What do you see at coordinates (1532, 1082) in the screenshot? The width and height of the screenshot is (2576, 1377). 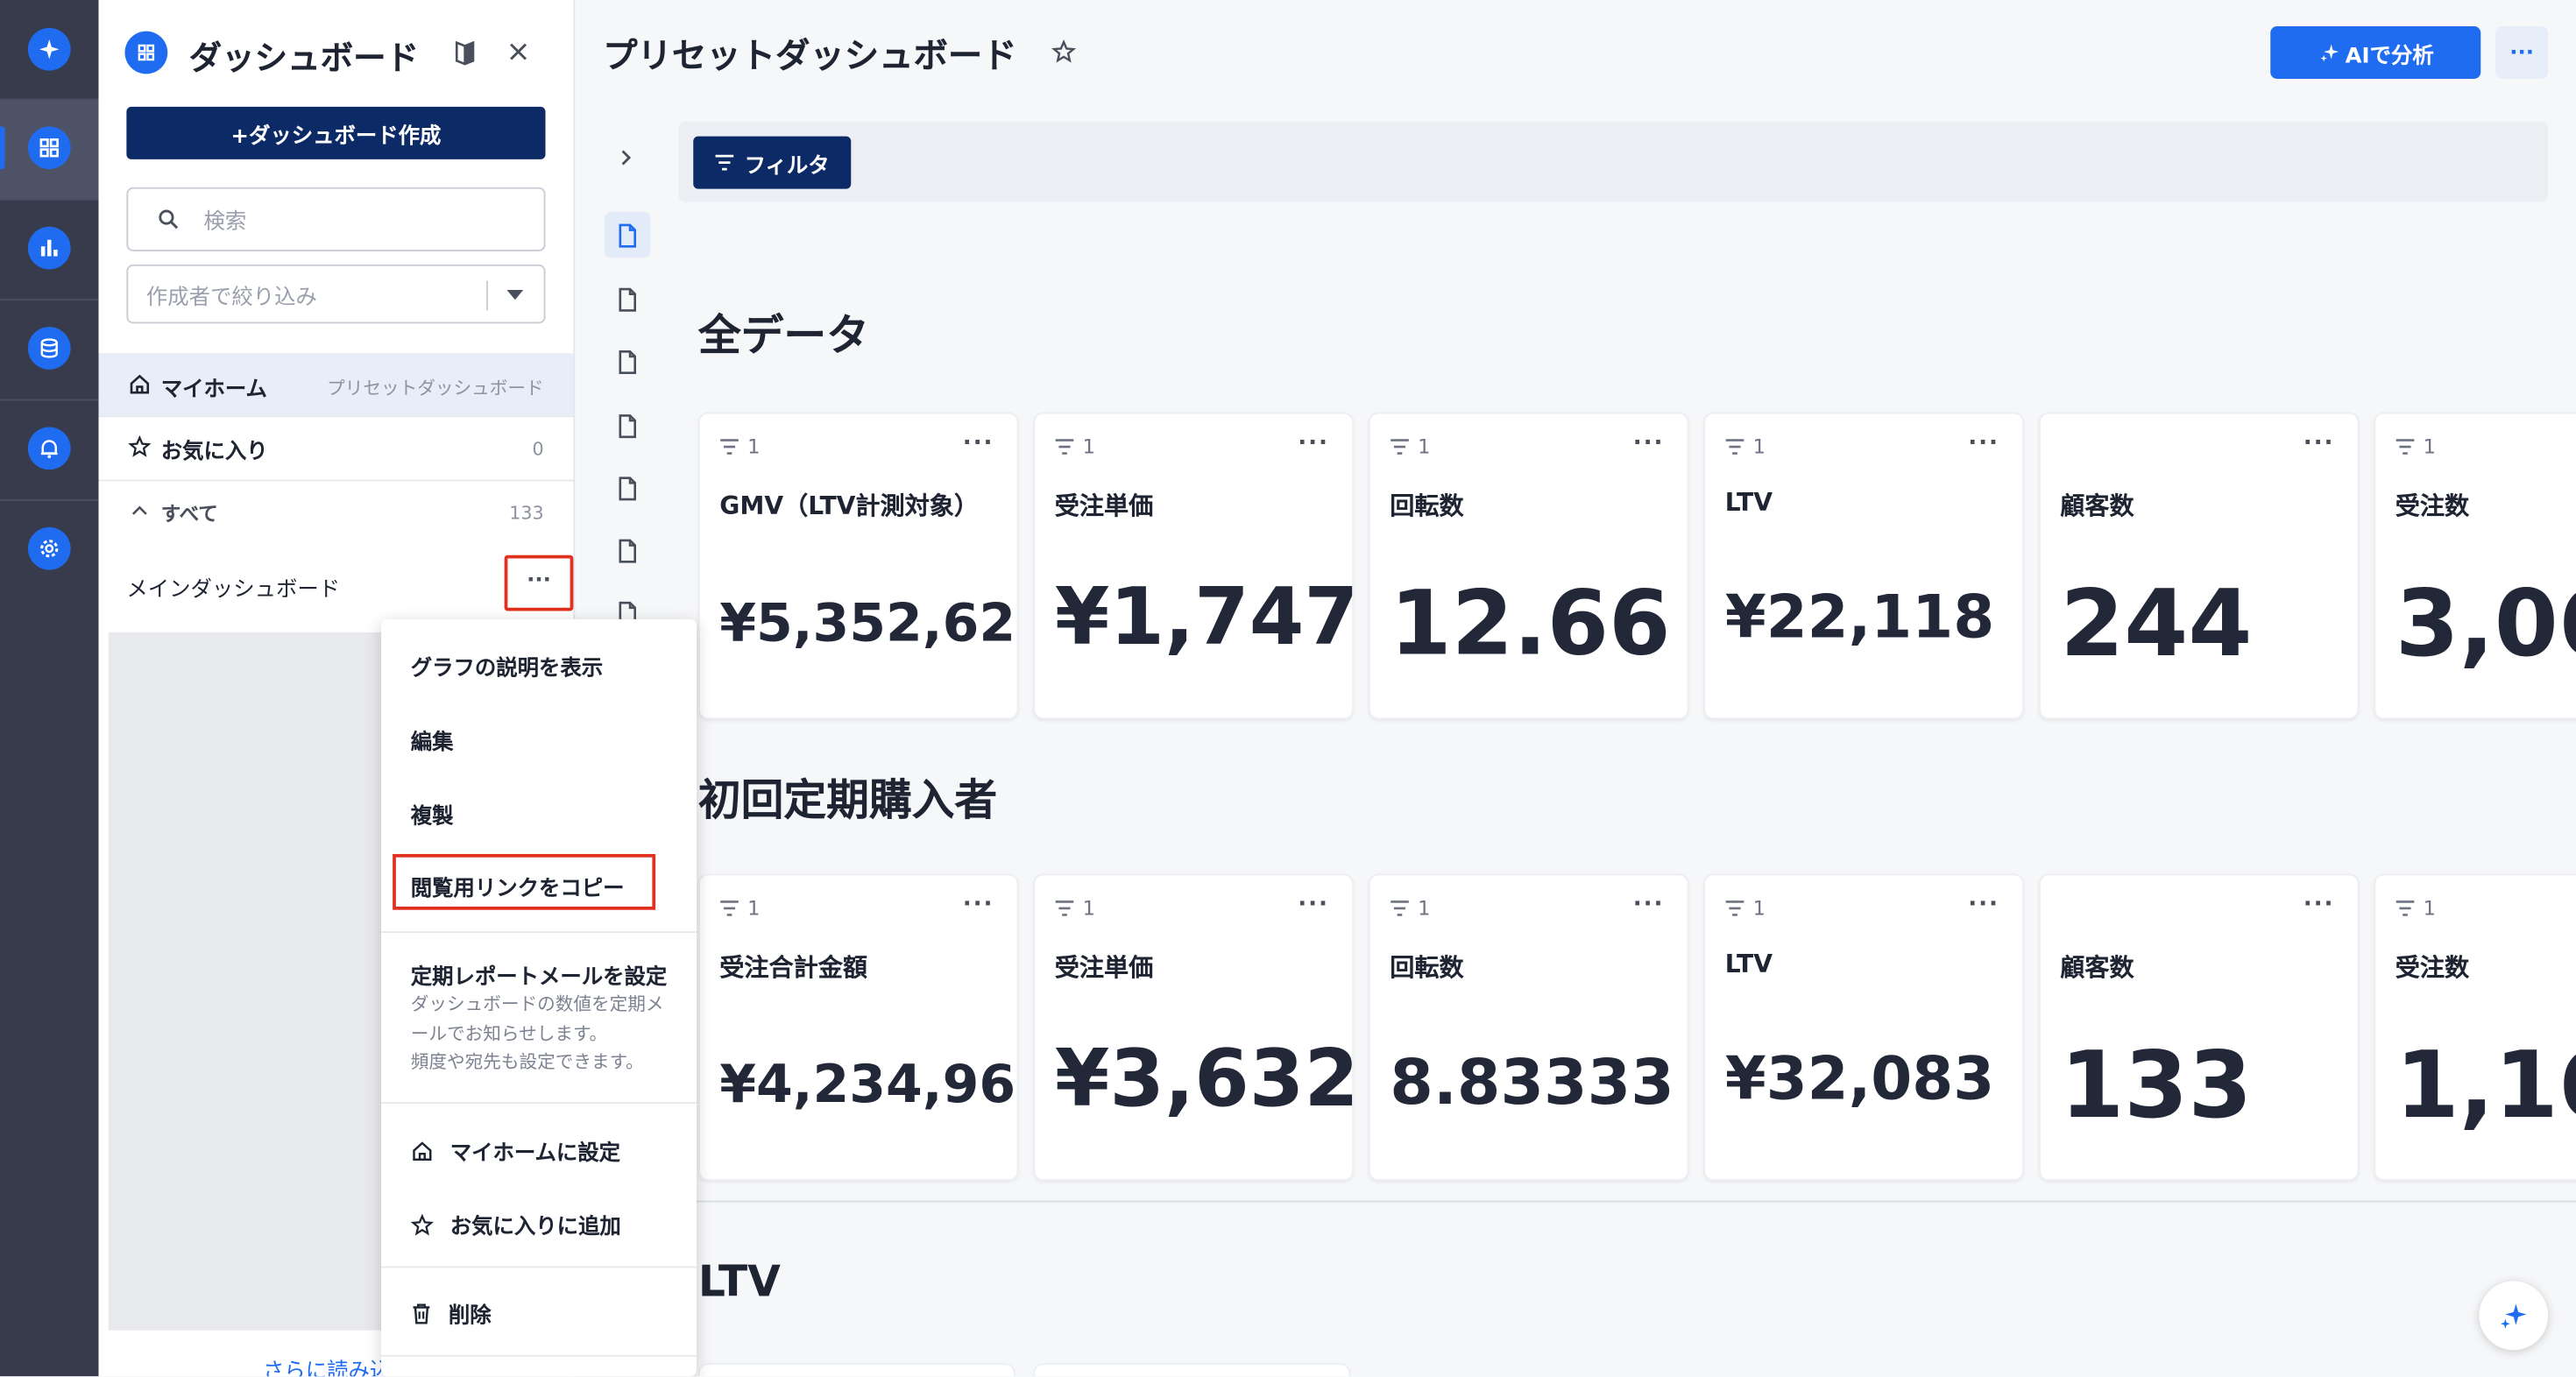 I see `card-value: 8.83333` at bounding box center [1532, 1082].